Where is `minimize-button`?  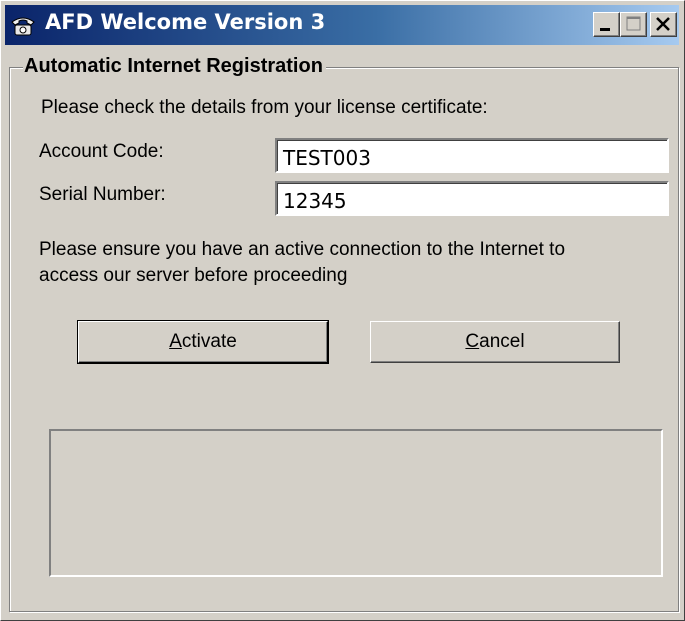
minimize-button is located at coordinates (606, 24).